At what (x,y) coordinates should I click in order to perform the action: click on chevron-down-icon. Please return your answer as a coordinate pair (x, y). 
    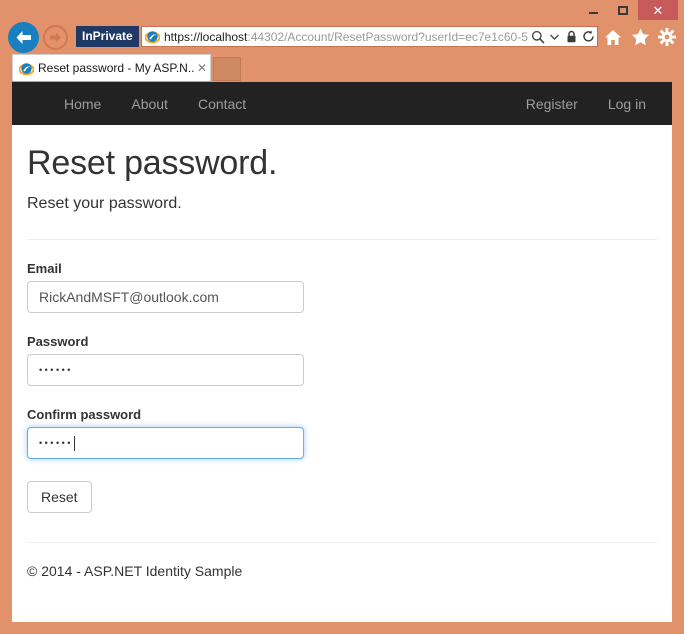
    Looking at the image, I should click on (554, 36).